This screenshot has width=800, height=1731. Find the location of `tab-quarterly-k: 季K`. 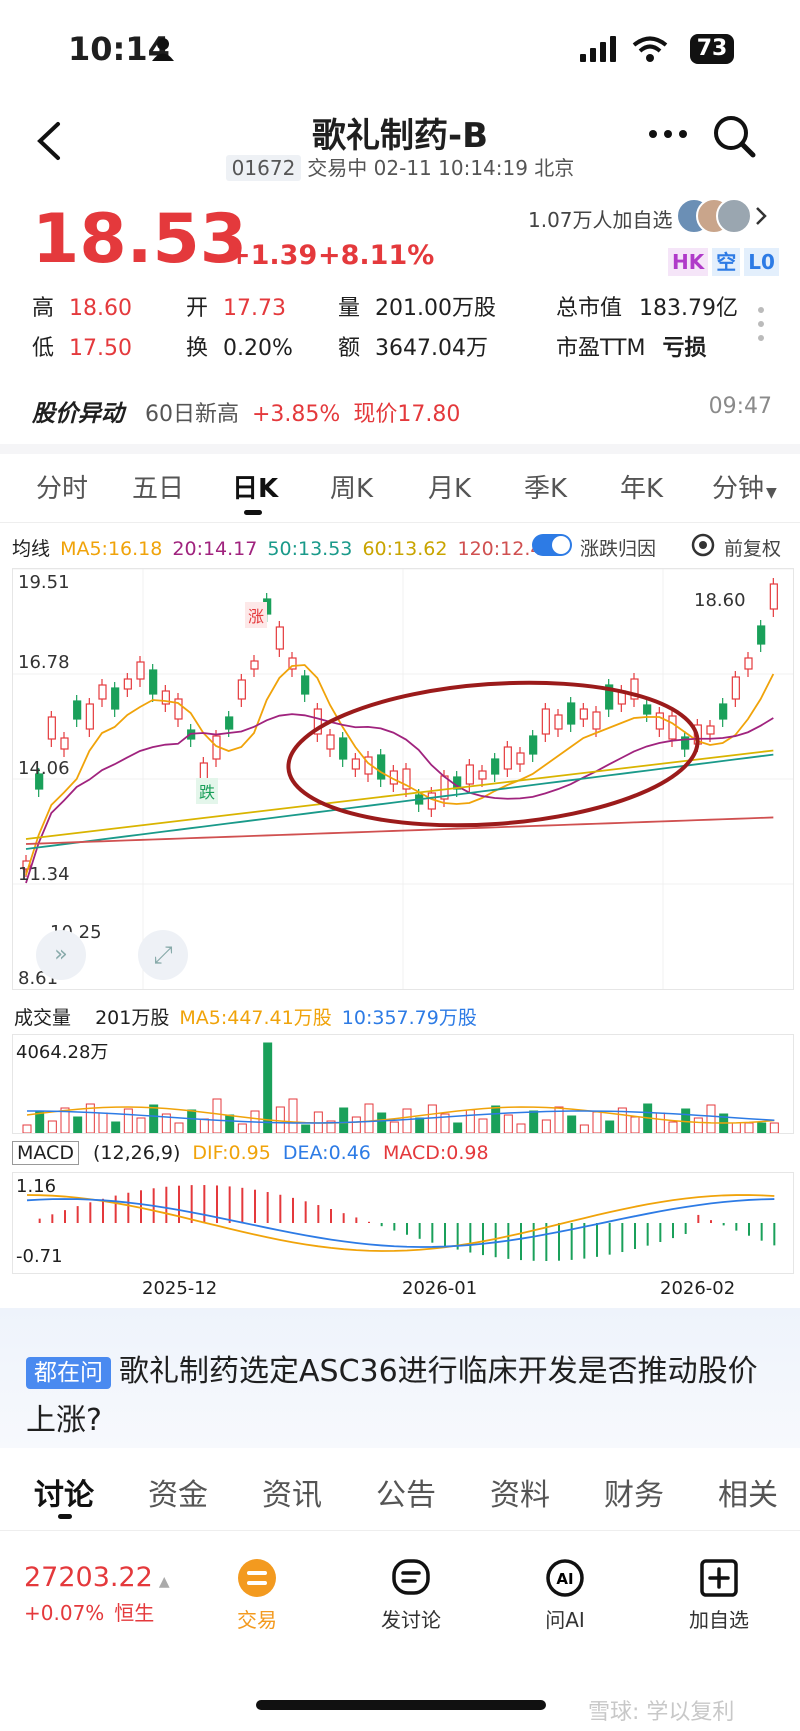

tab-quarterly-k: 季K is located at coordinates (545, 486).